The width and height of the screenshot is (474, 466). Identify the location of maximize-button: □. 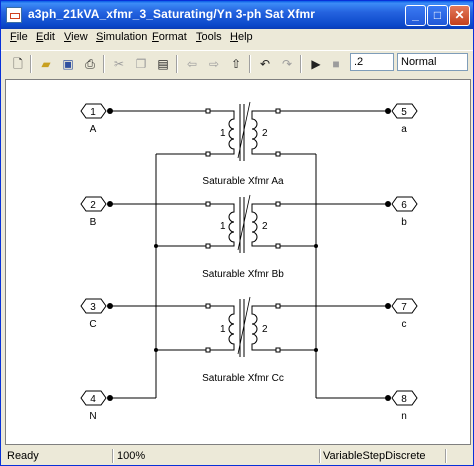
(437, 15).